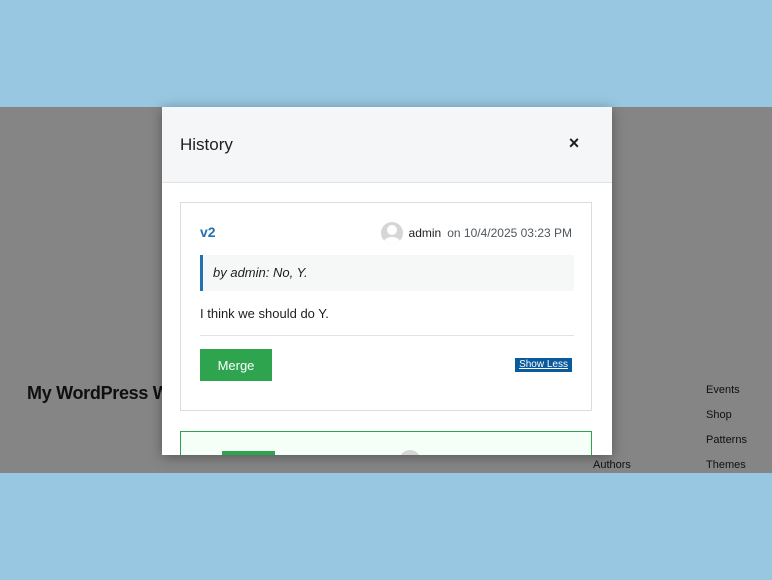  Describe the element at coordinates (509, 233) in the screenshot. I see `revision-timestamp: on 10/4/2025 03:23 PM` at that location.